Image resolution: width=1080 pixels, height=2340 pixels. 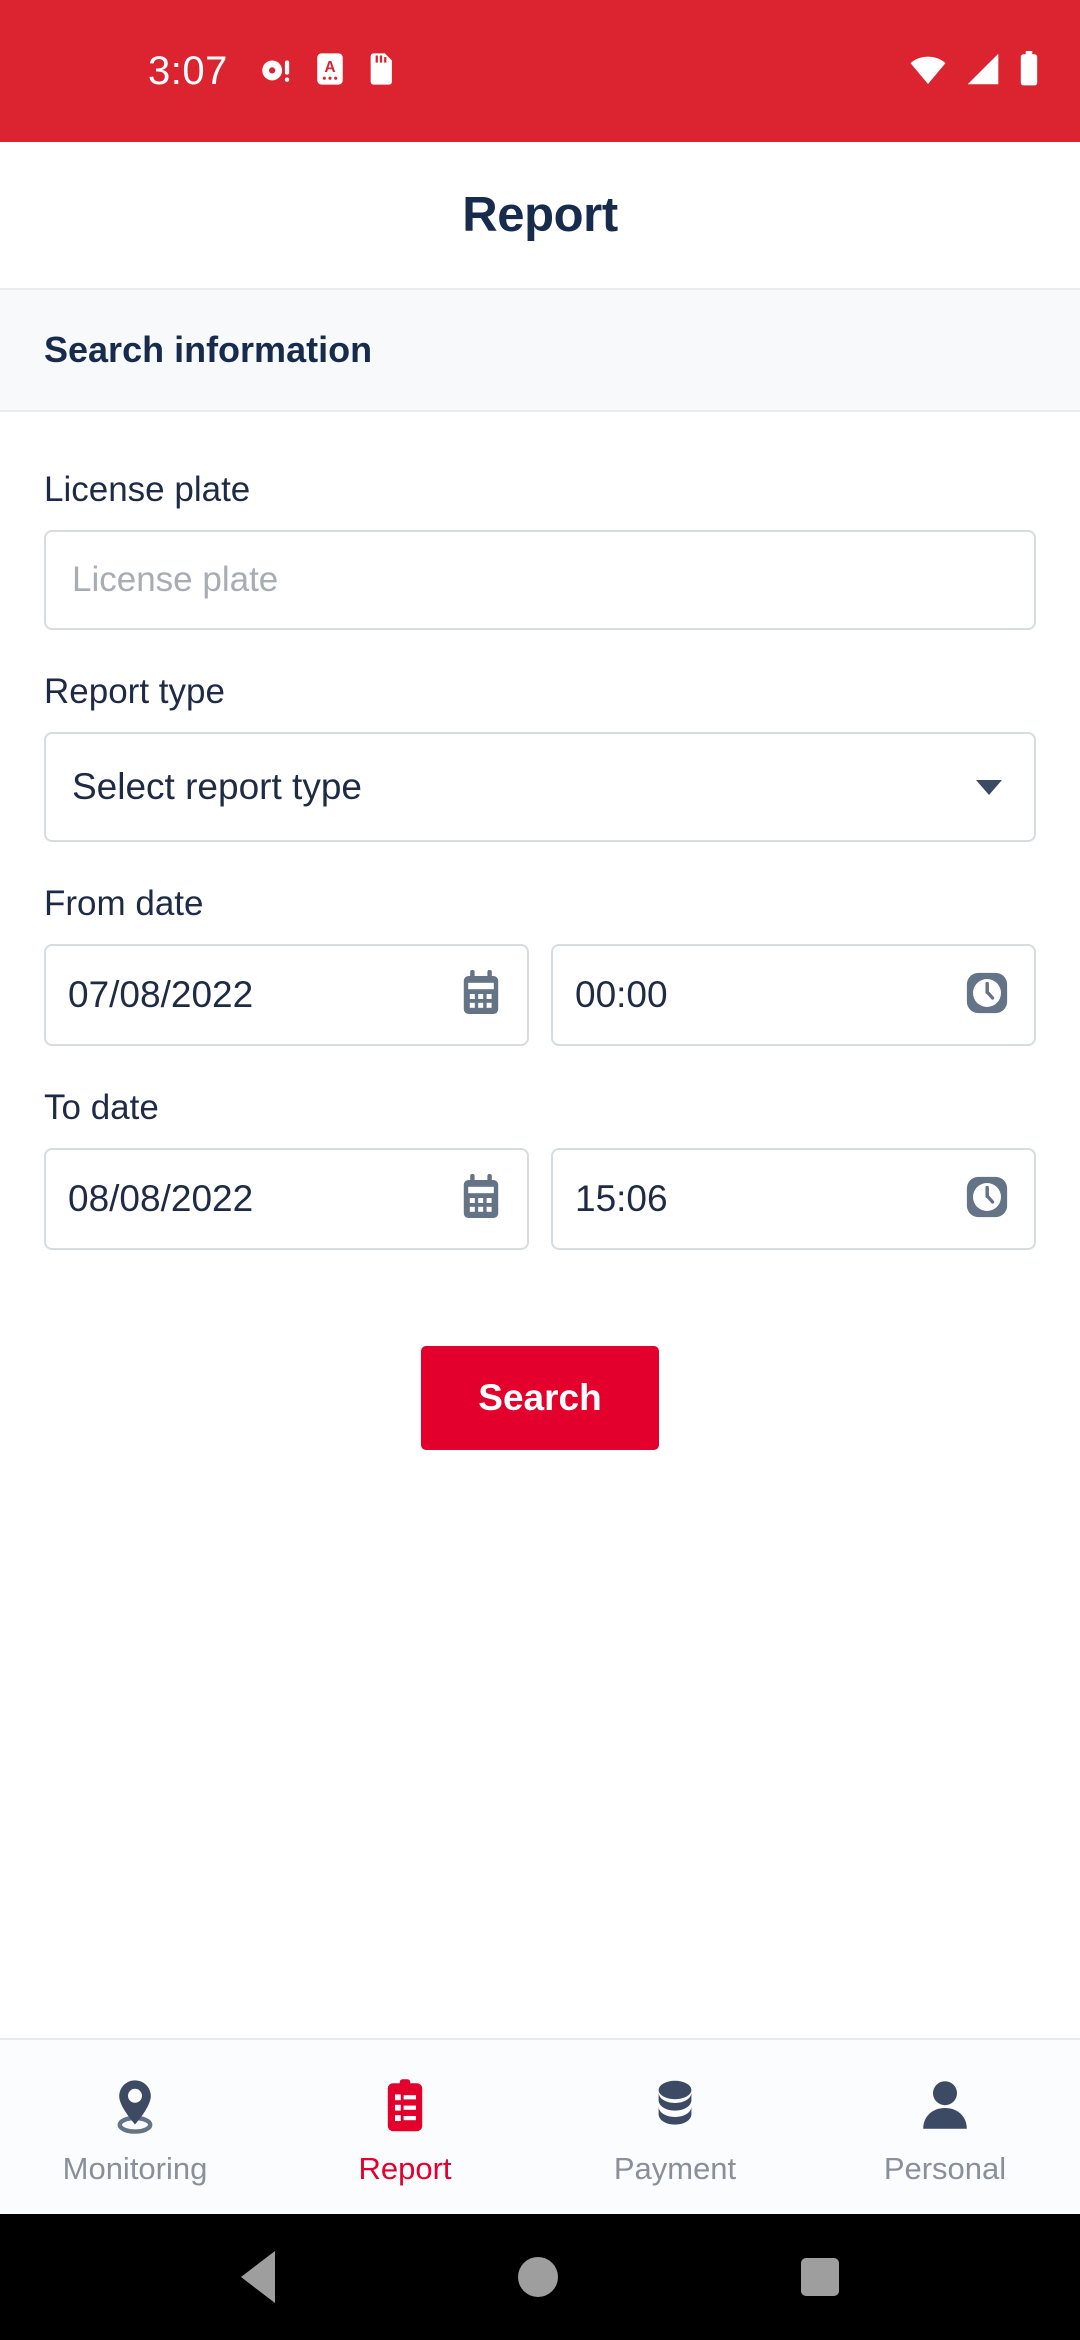 I want to click on page-title: Report, so click(x=540, y=215).